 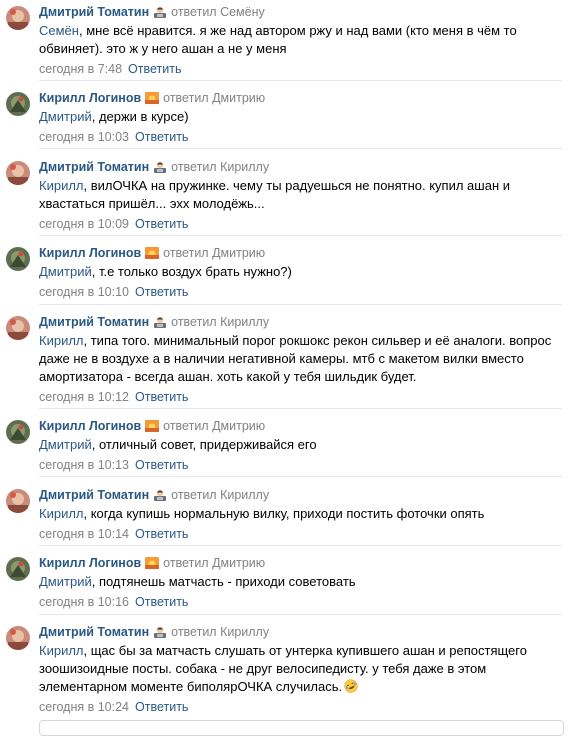 What do you see at coordinates (351, 686) in the screenshot?
I see `rofl-emoji-icon` at bounding box center [351, 686].